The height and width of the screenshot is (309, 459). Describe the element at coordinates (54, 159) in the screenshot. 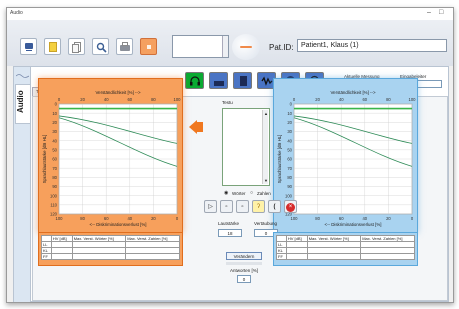

I see `y-tick-label: 60` at that location.